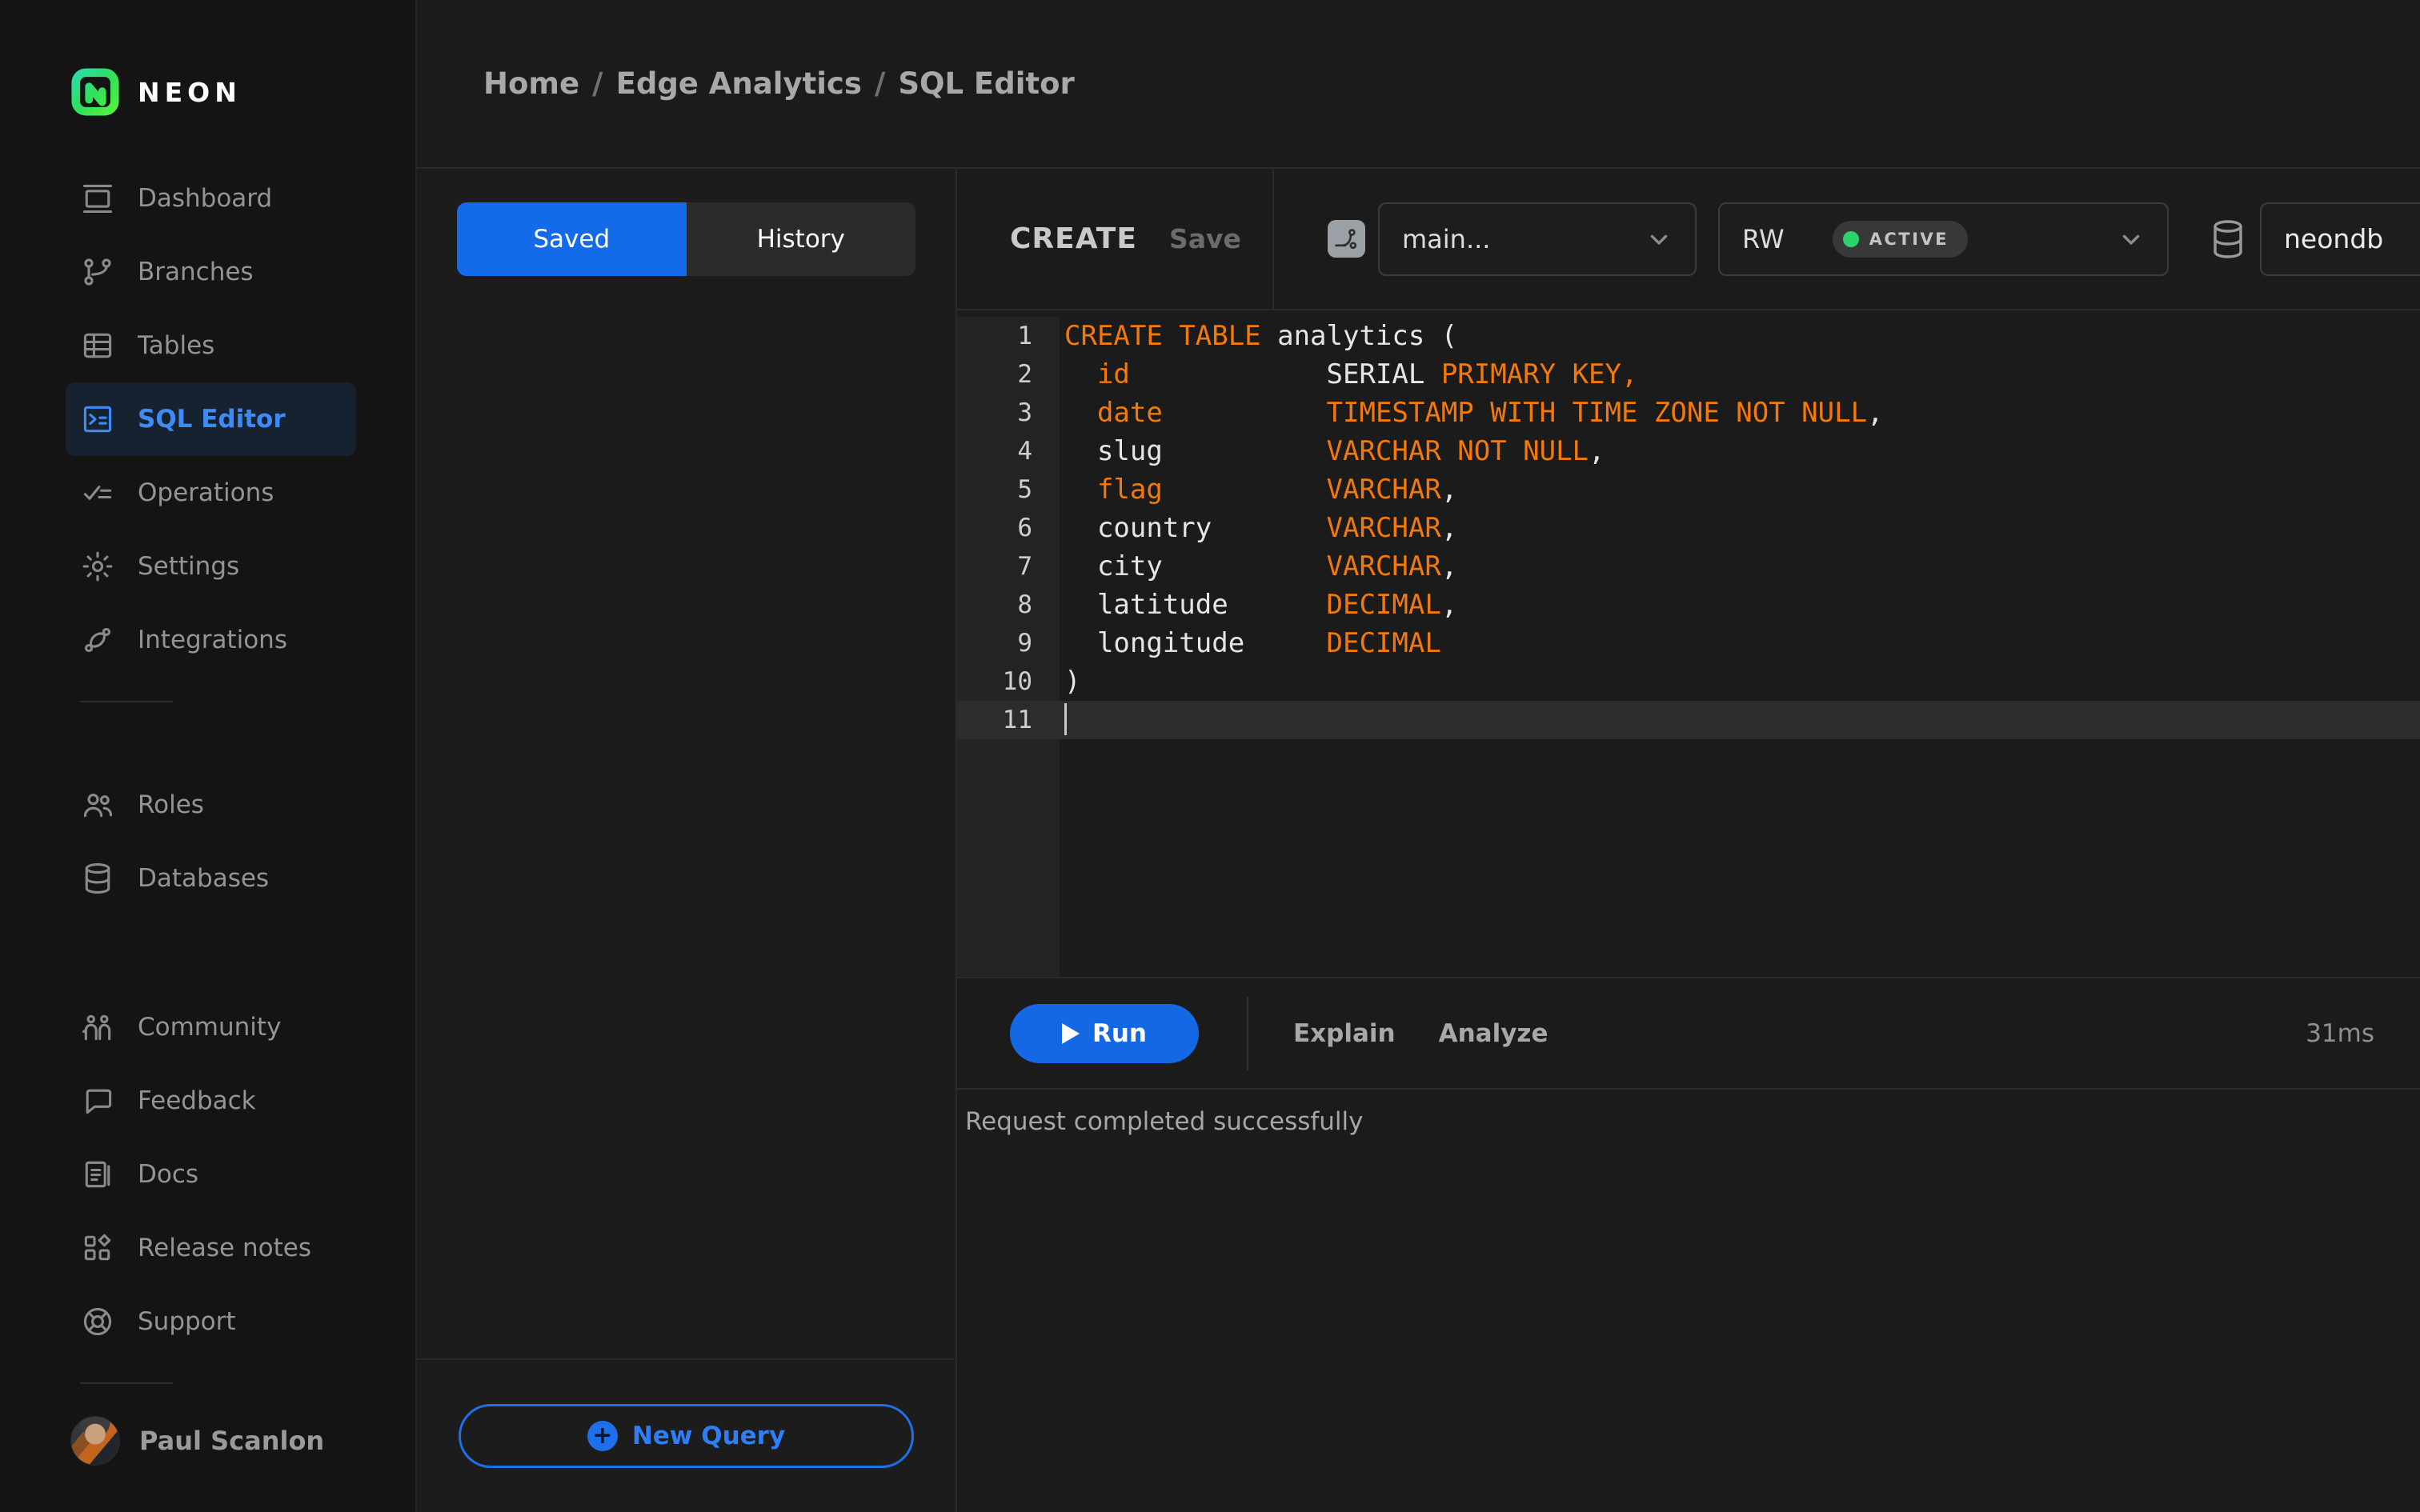 The image size is (2420, 1512). What do you see at coordinates (207, 60) in the screenshot?
I see `brand-logo: NEON` at bounding box center [207, 60].